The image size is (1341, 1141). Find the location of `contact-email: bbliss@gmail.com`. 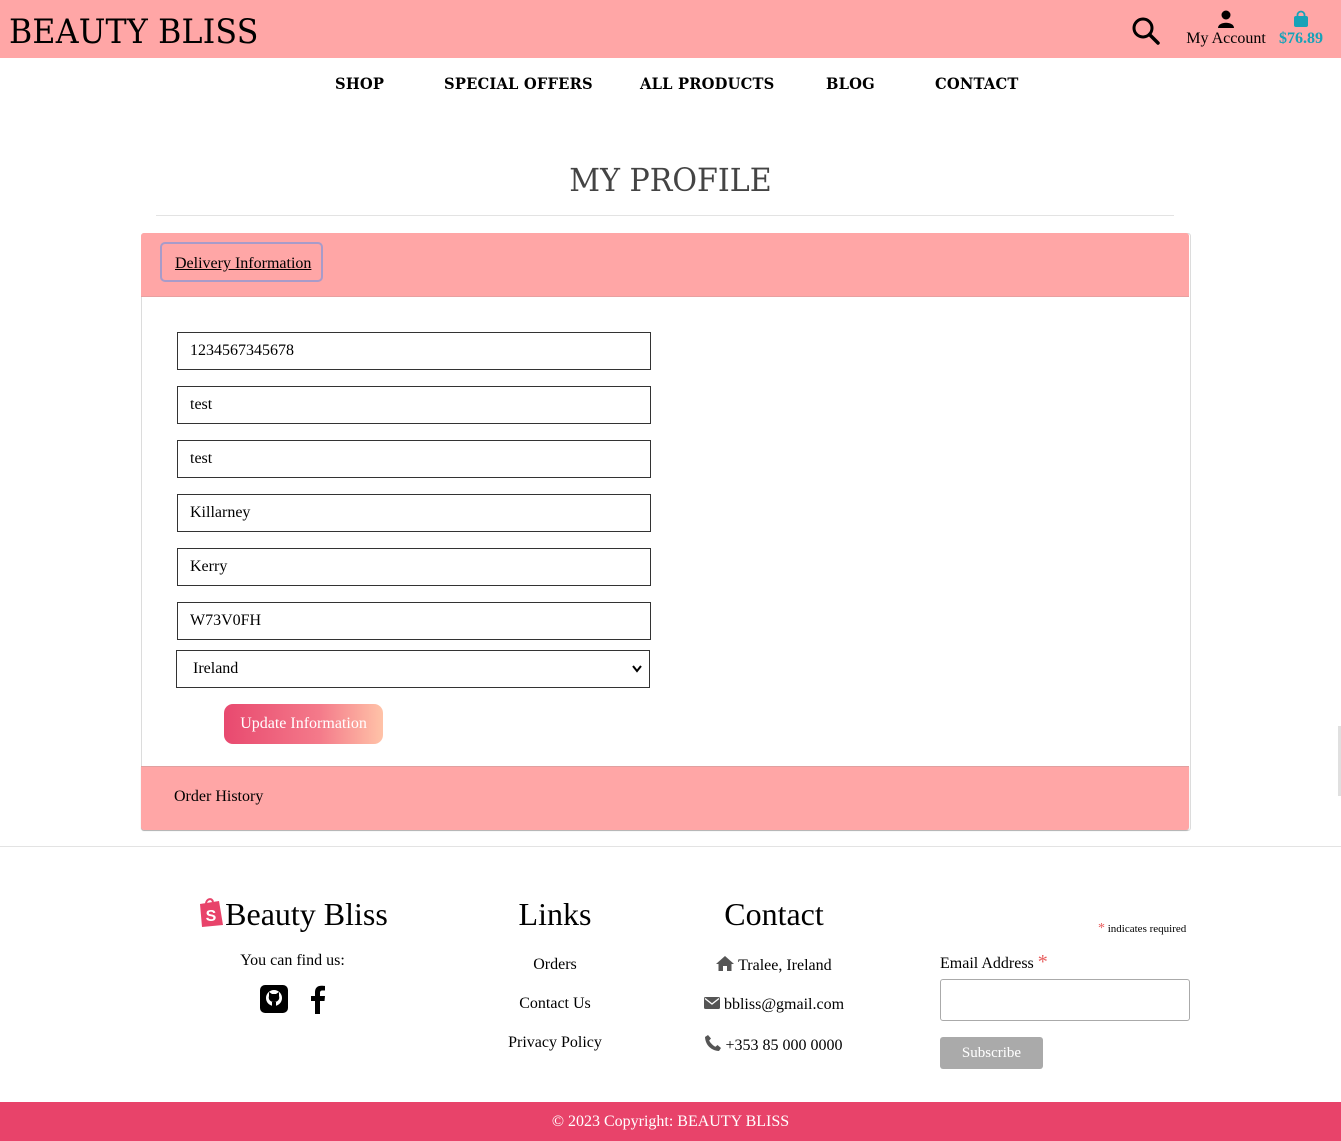

contact-email: bbliss@gmail.com is located at coordinates (774, 1005).